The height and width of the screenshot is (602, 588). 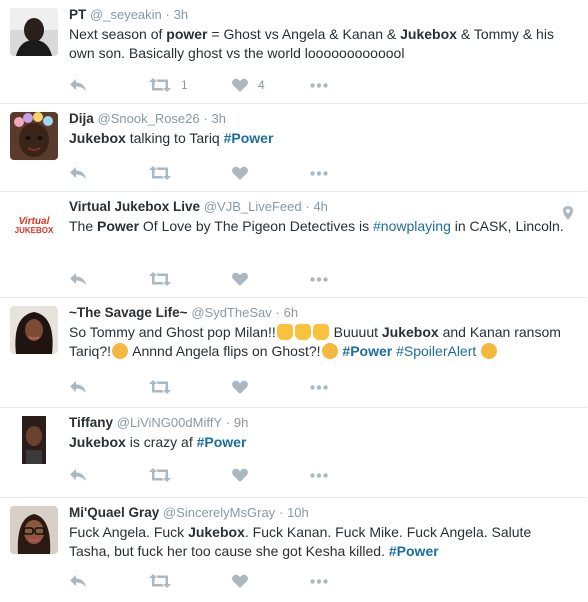 I want to click on hashtag-link: #SpoilerAlert, so click(x=436, y=351).